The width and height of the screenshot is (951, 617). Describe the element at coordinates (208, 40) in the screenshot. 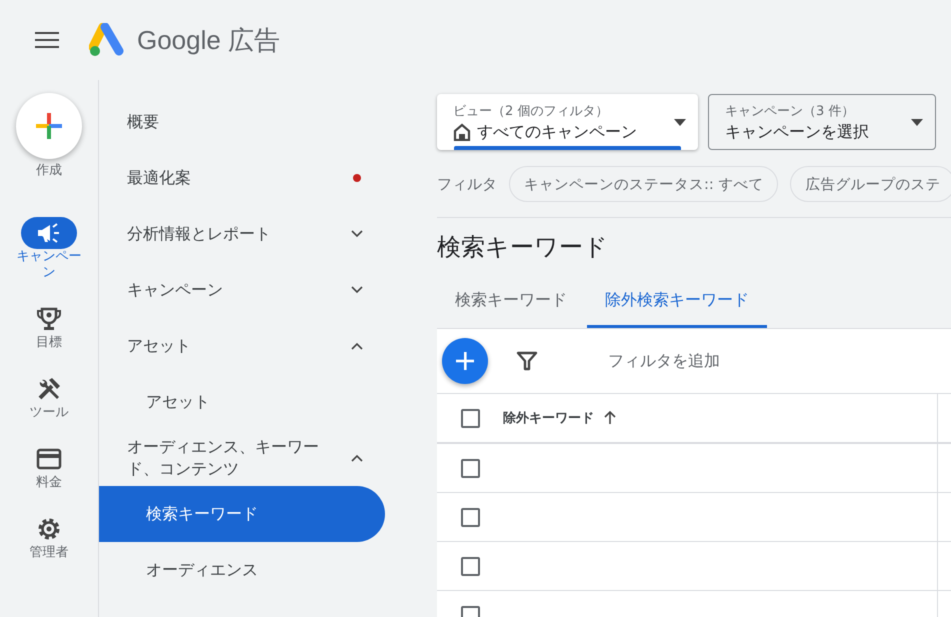

I see `product-name: Google 広告` at that location.